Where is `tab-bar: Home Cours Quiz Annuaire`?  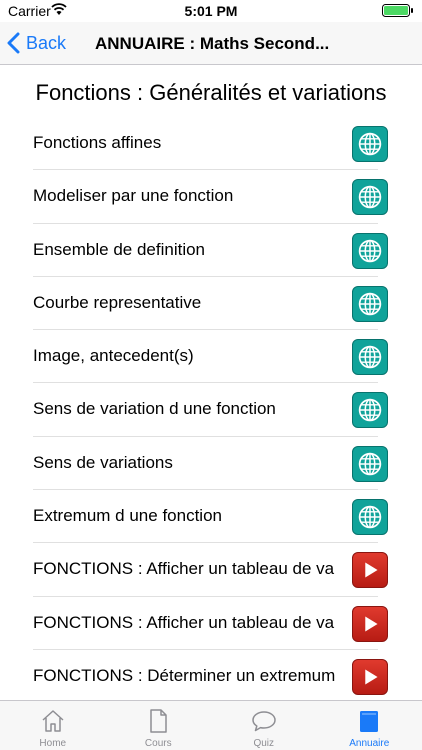
tab-bar: Home Cours Quiz Annuaire is located at coordinates (211, 725).